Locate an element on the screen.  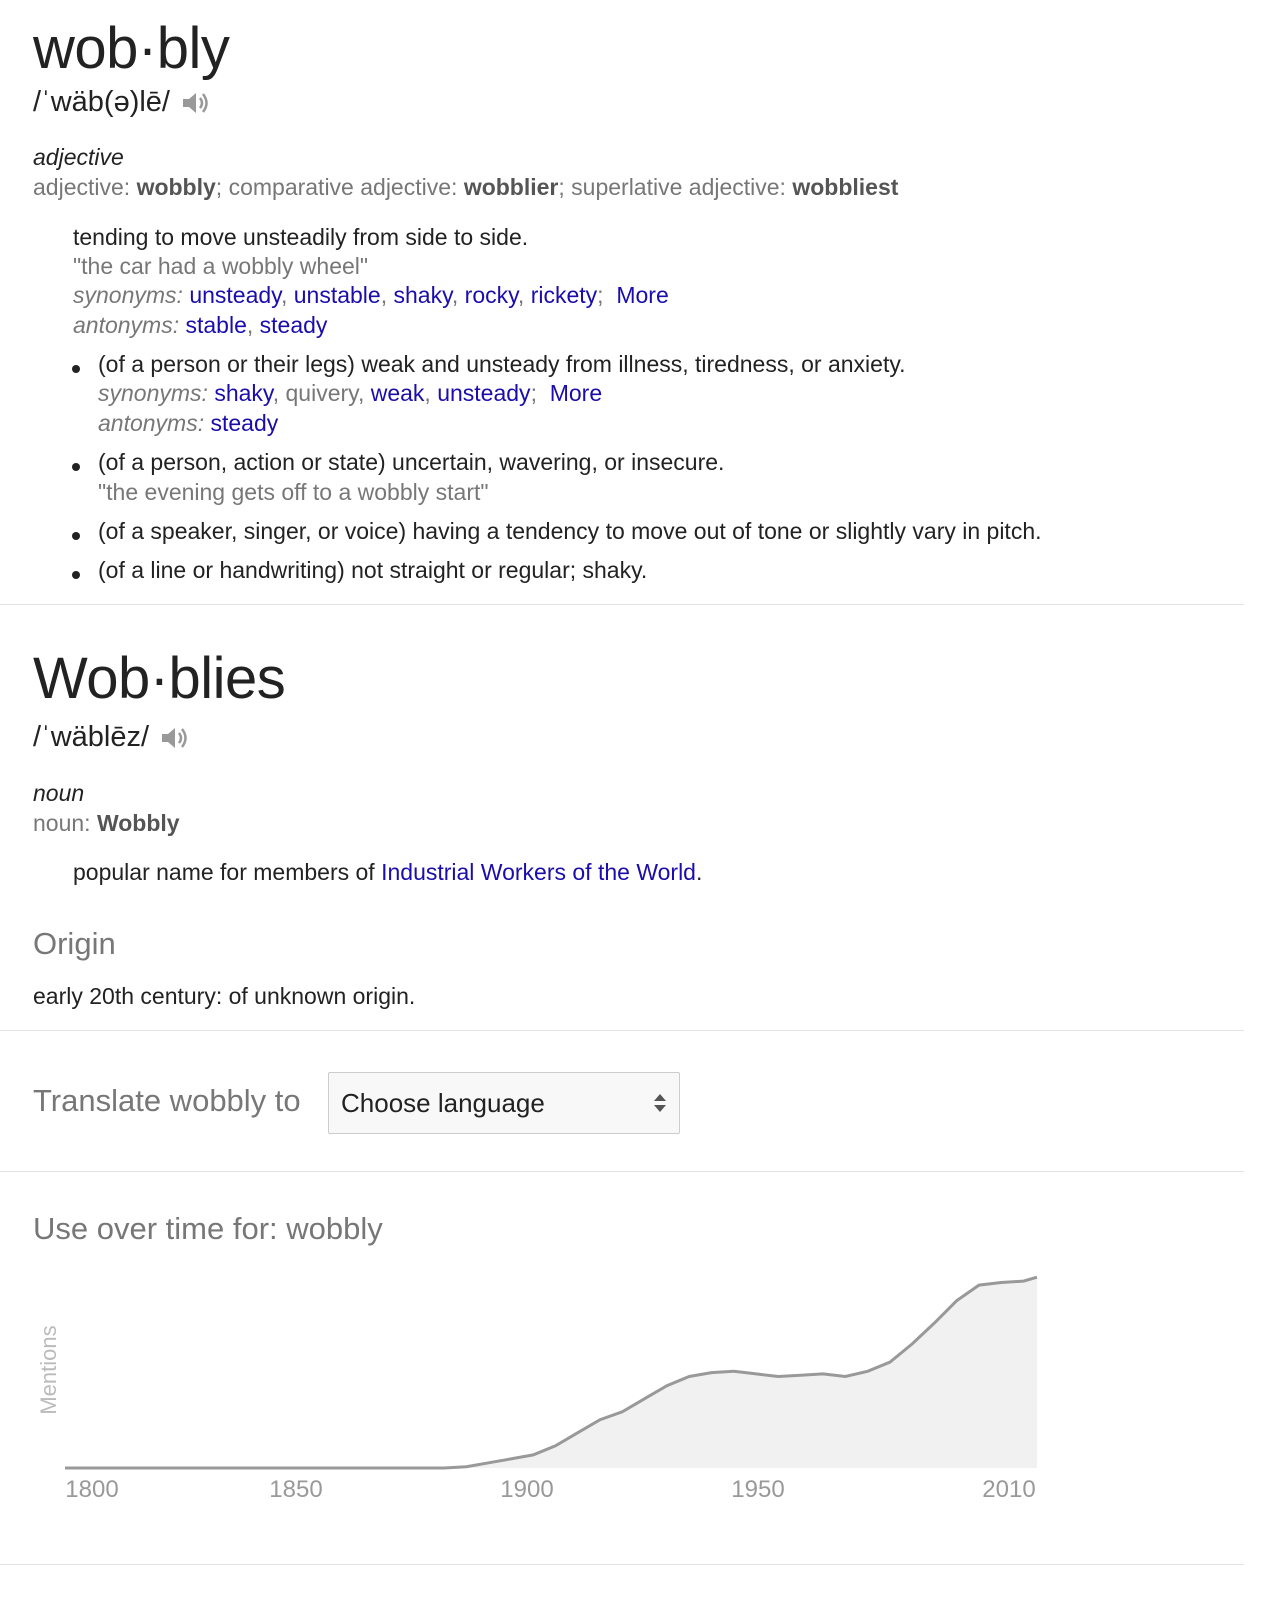
language-select: Choose language is located at coordinates (504, 1103).